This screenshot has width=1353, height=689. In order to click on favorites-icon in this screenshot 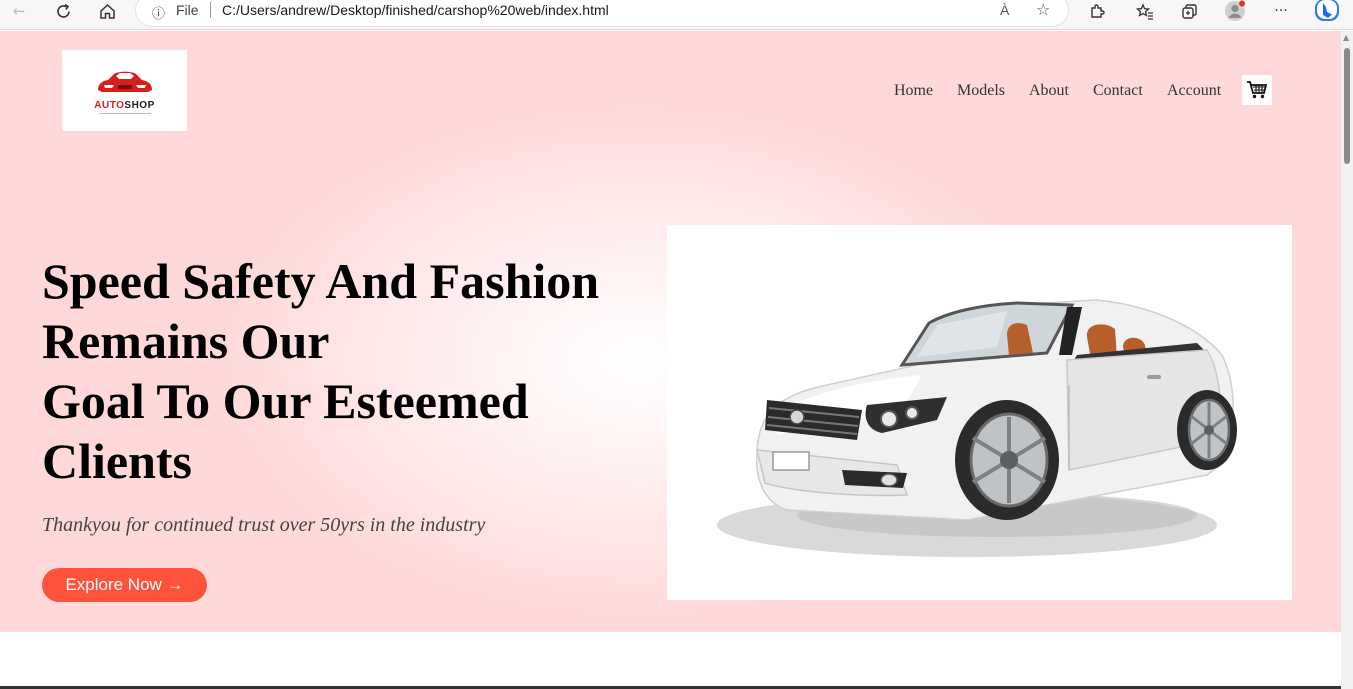, I will do `click(1145, 11)`.